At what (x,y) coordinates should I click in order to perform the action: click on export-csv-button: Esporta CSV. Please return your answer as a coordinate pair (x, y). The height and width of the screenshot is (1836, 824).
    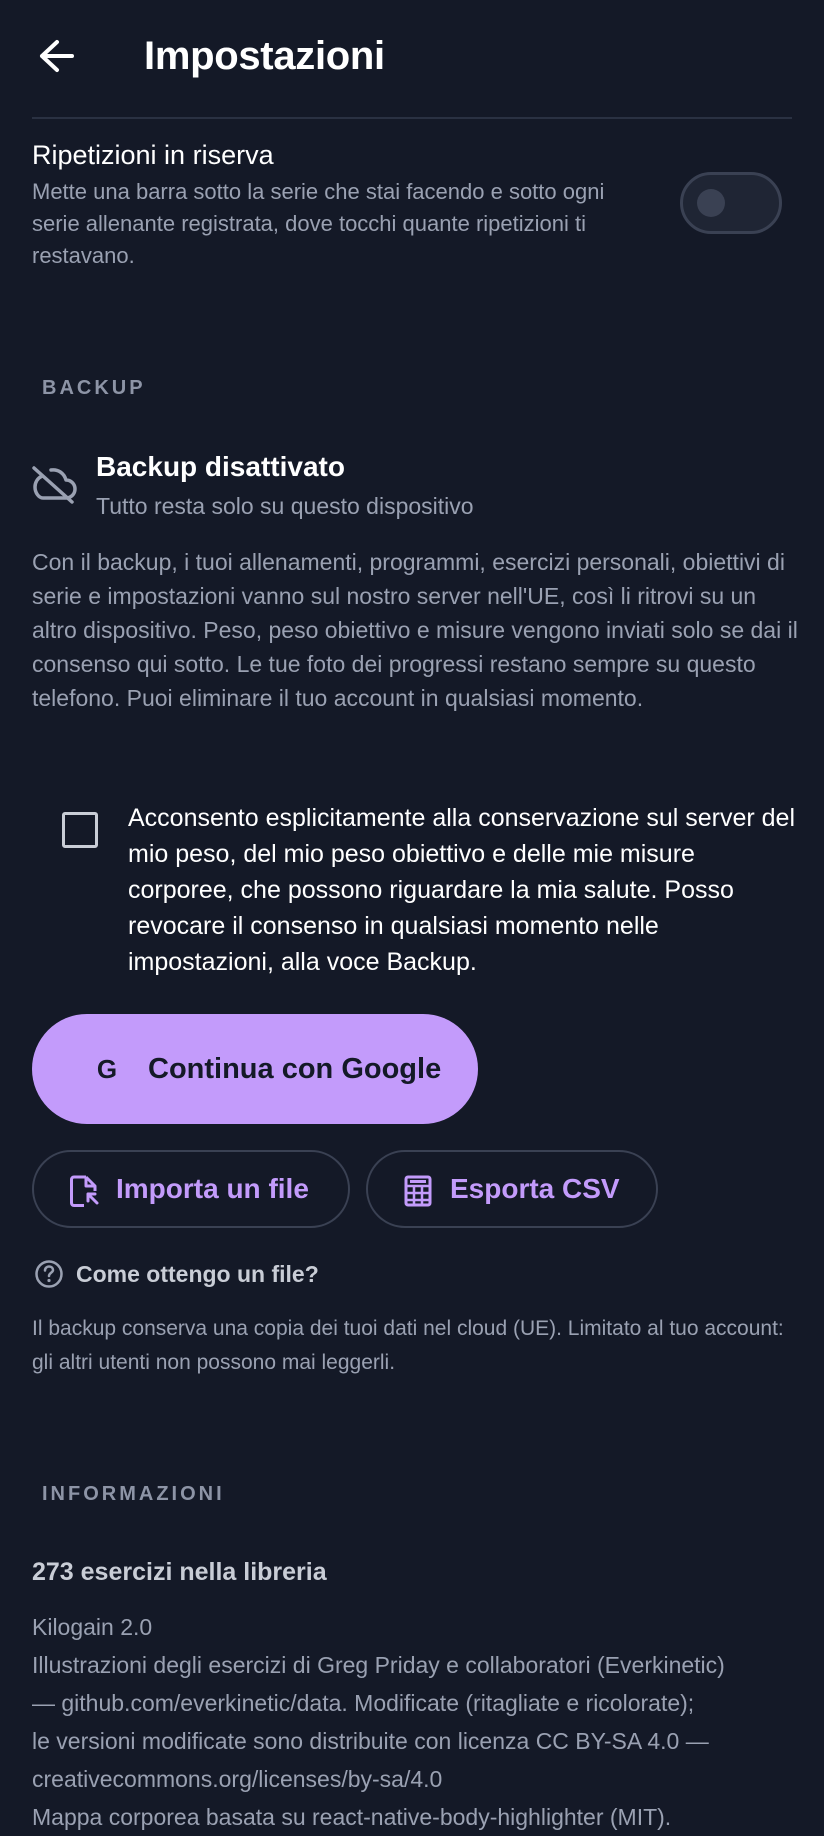
    Looking at the image, I should click on (512, 1189).